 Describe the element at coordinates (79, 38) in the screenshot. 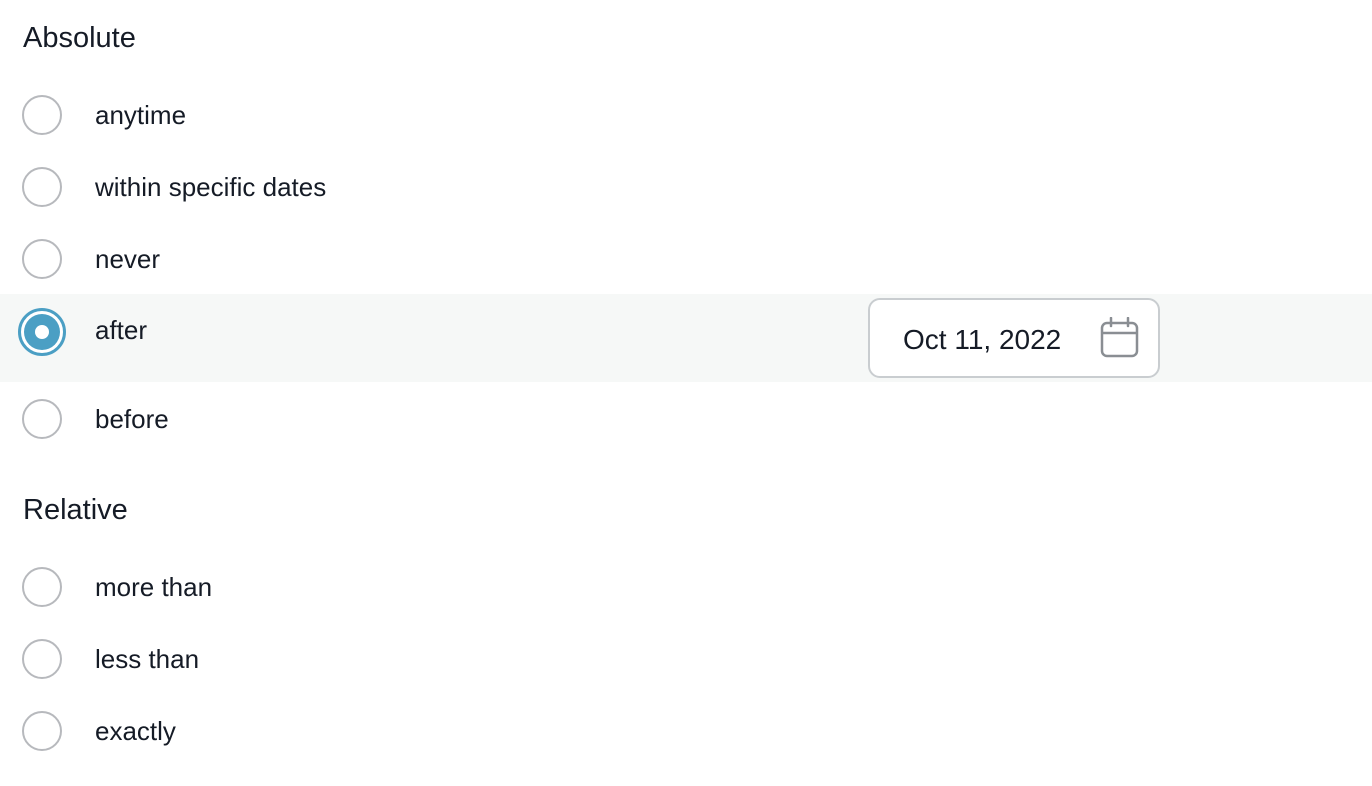

I see `absolute-heading: Absolute` at that location.